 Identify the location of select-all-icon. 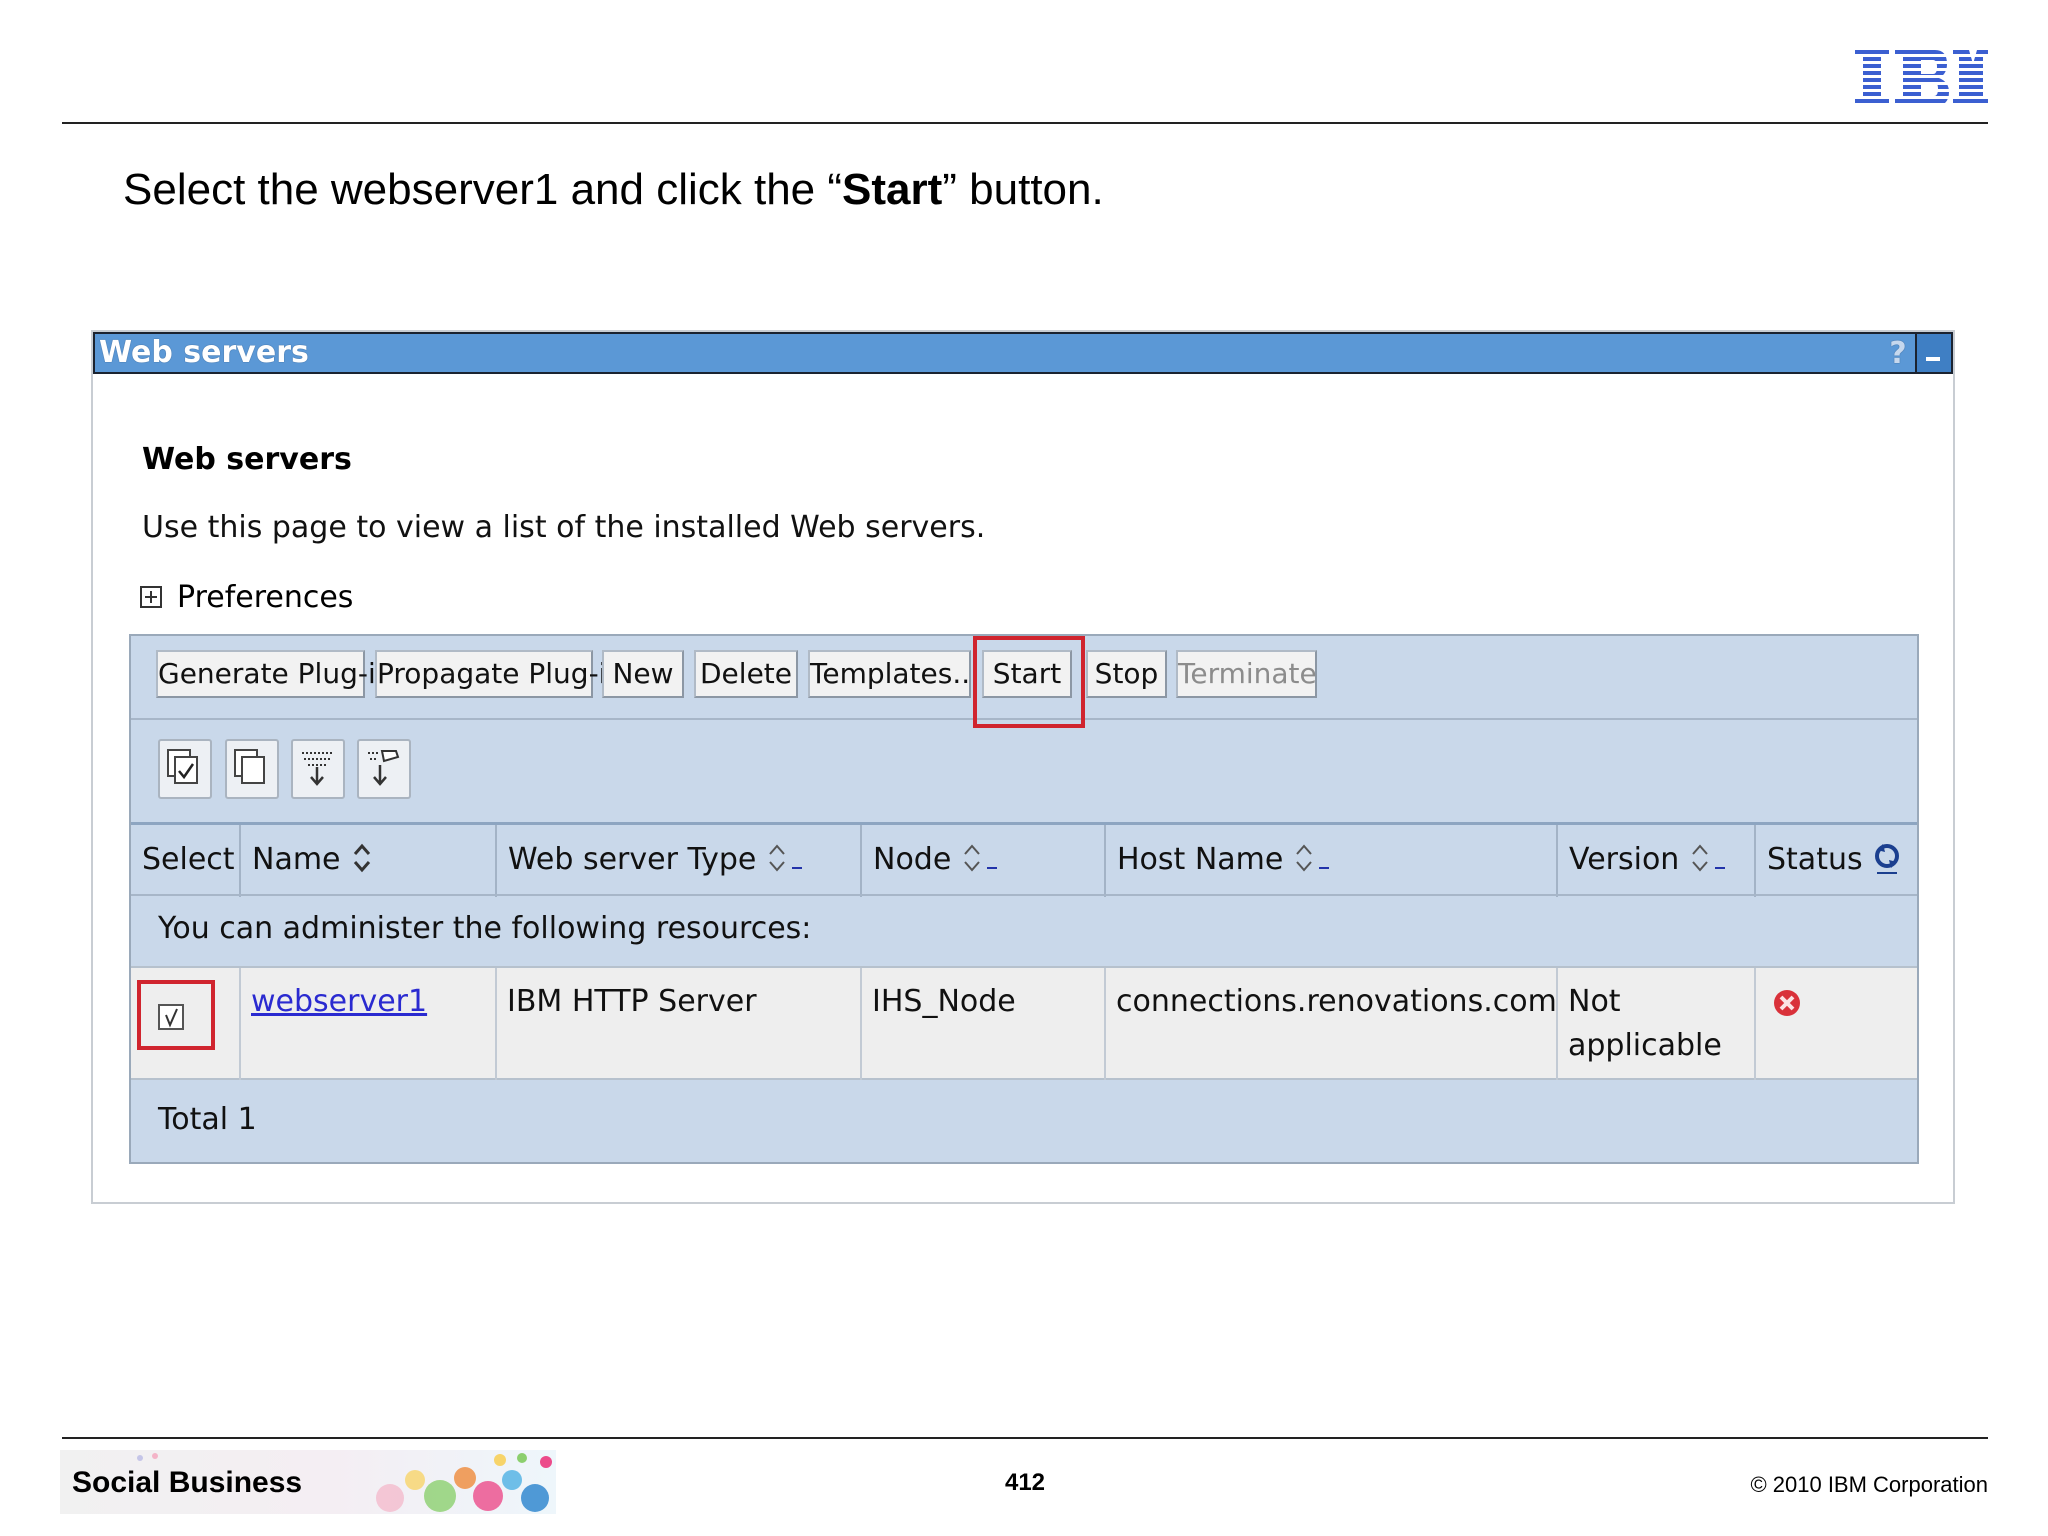
(185, 769).